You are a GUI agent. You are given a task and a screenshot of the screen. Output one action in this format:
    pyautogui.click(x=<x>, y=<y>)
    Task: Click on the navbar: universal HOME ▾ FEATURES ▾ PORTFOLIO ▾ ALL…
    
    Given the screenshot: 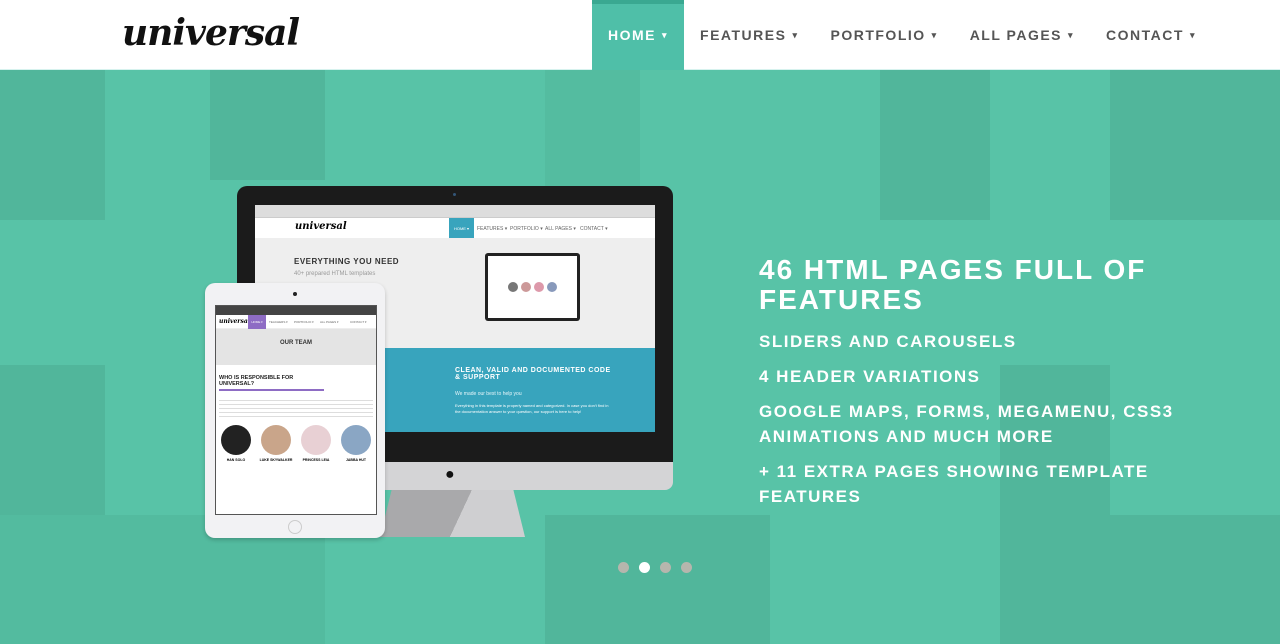 What is the action you would take?
    pyautogui.click(x=640, y=35)
    